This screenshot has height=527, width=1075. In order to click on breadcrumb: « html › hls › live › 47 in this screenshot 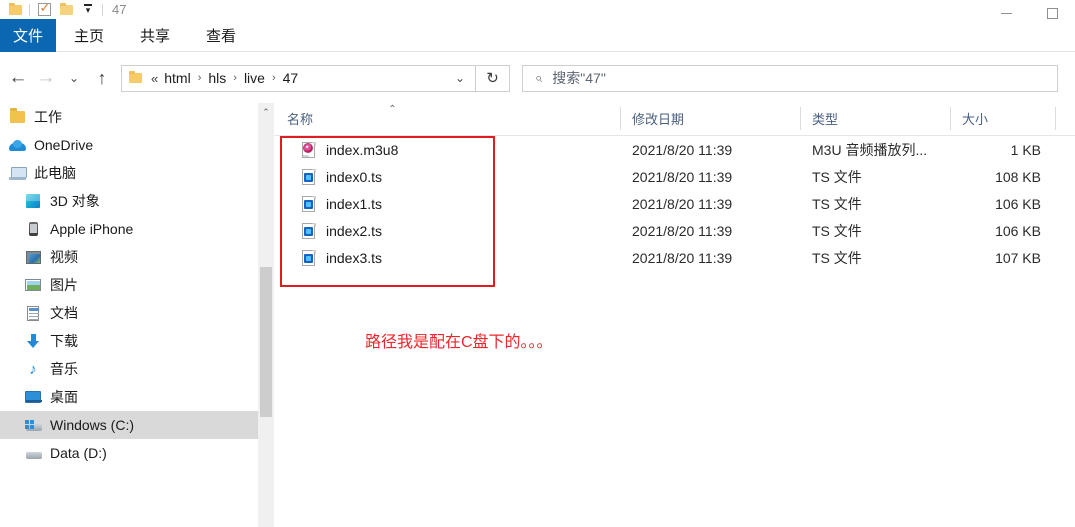, I will do `click(296, 78)`.